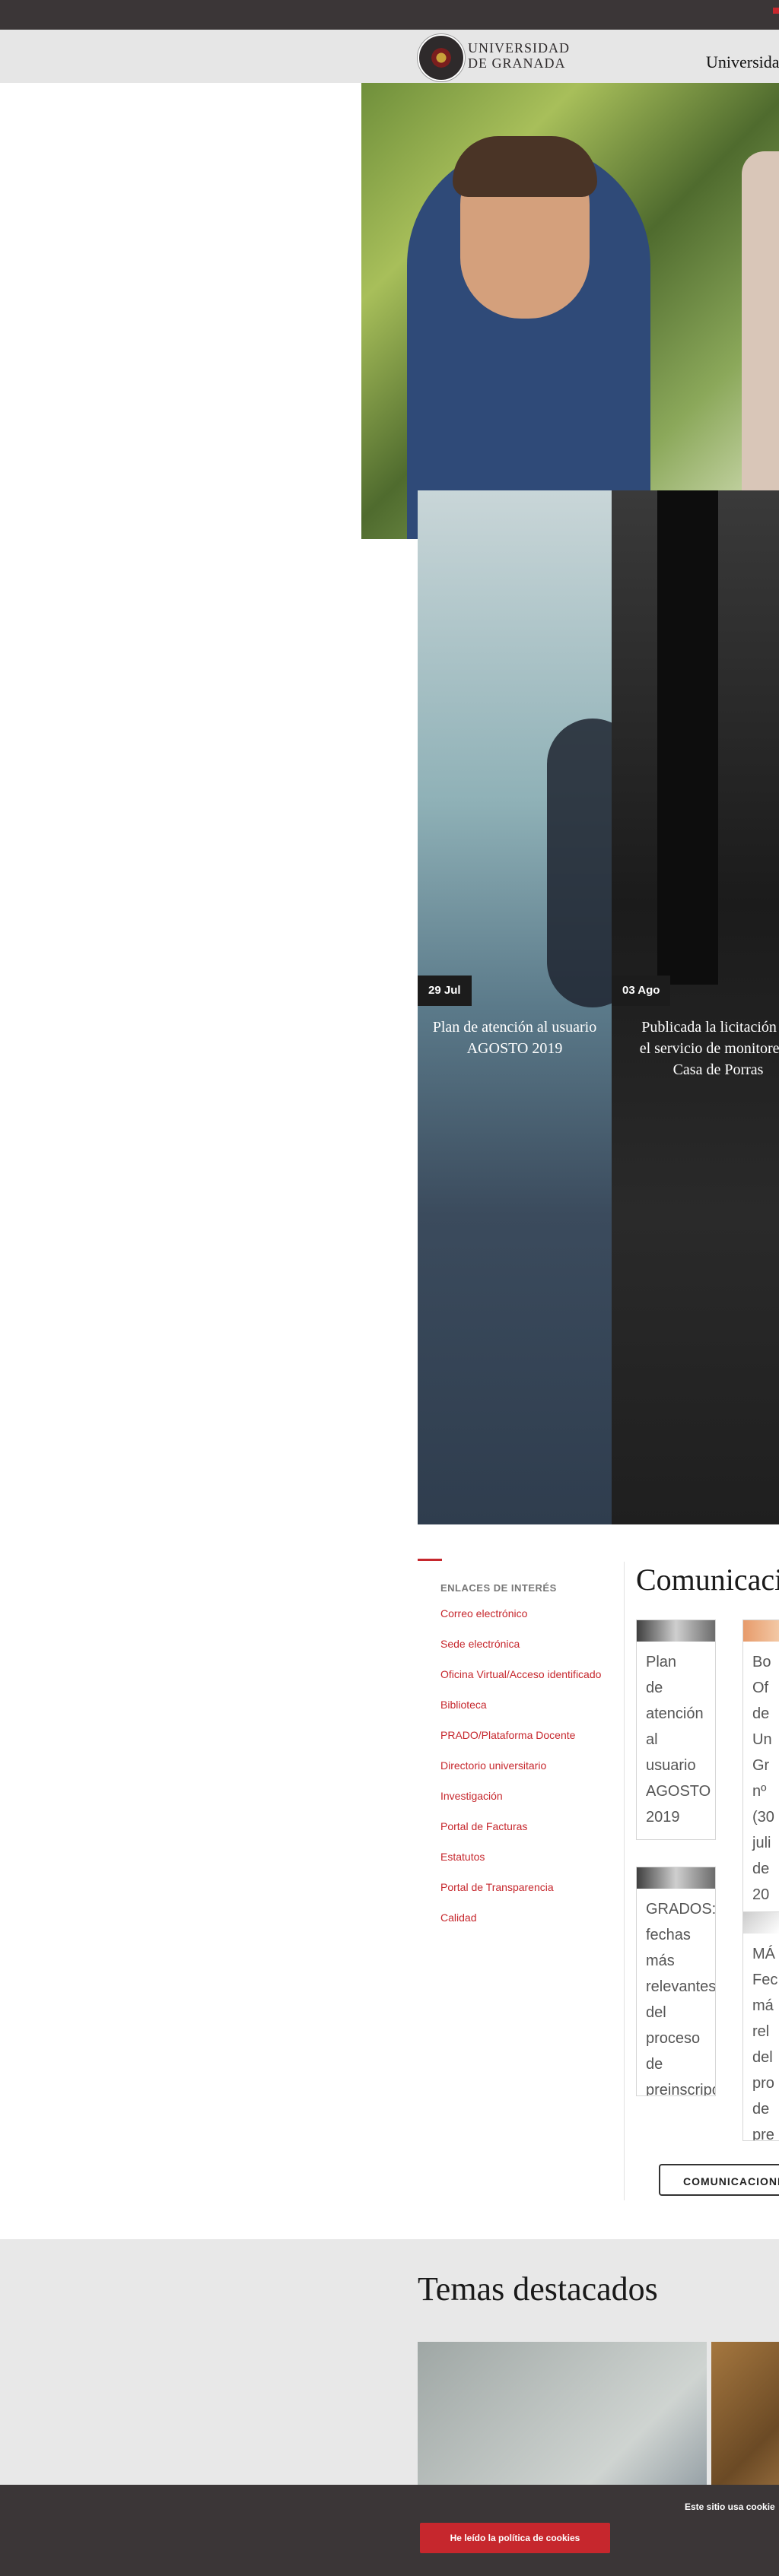 Image resolution: width=779 pixels, height=2576 pixels. I want to click on site-header: UNIVERSIDAD DE GRANADA Universidad, so click(389, 57).